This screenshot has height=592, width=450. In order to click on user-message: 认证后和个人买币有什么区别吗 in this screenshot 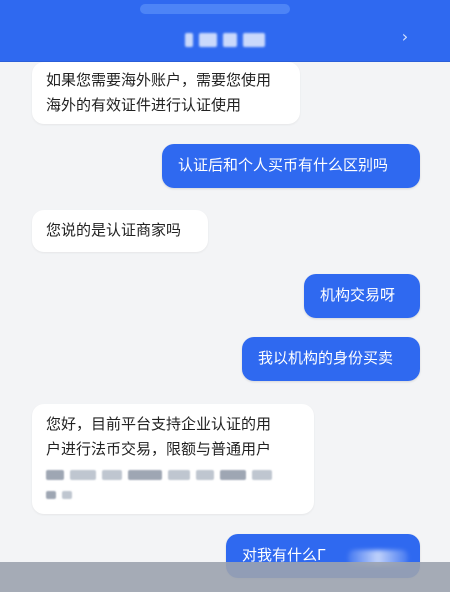, I will do `click(291, 166)`.